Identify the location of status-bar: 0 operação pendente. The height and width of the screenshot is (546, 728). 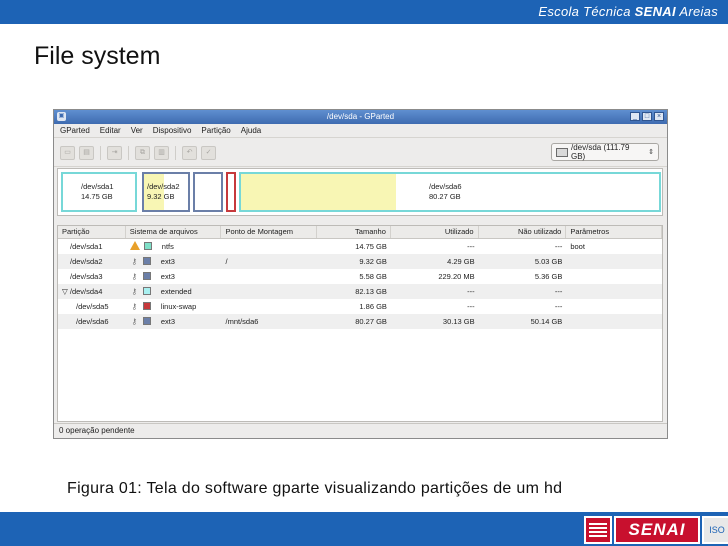
(360, 430).